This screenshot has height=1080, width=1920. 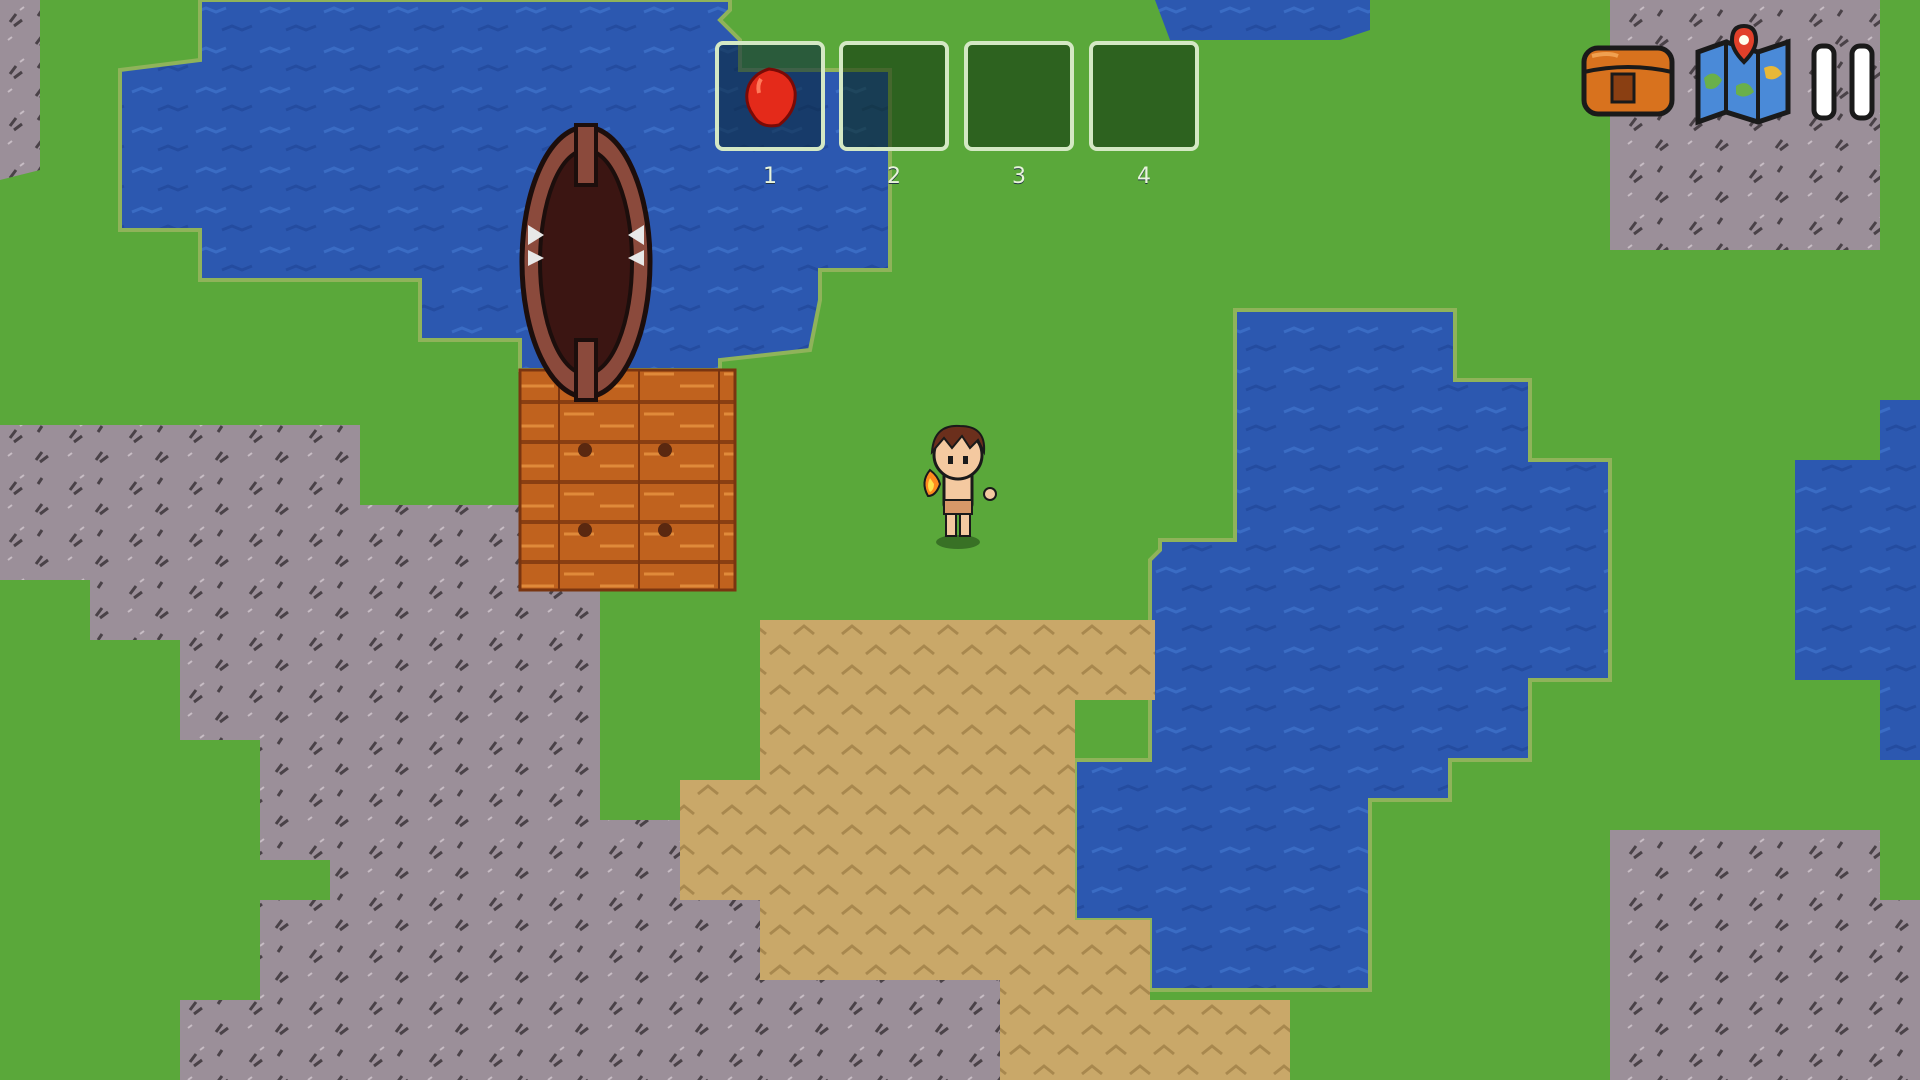 I want to click on pause-button, so click(x=1844, y=84).